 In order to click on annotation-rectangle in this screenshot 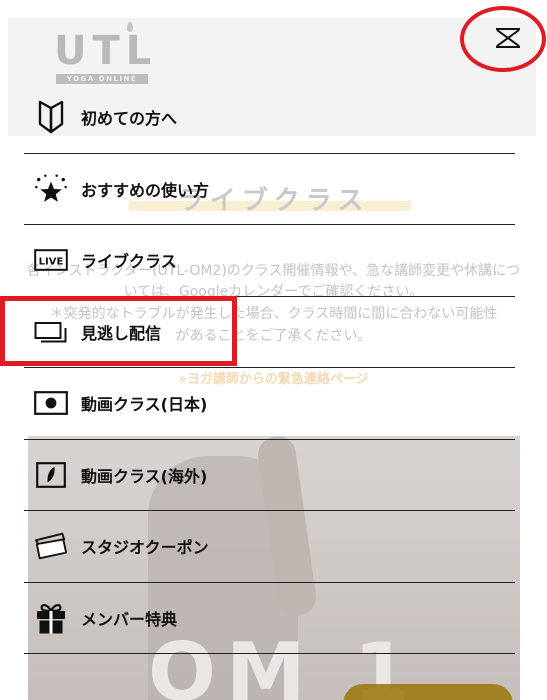, I will do `click(118, 331)`.